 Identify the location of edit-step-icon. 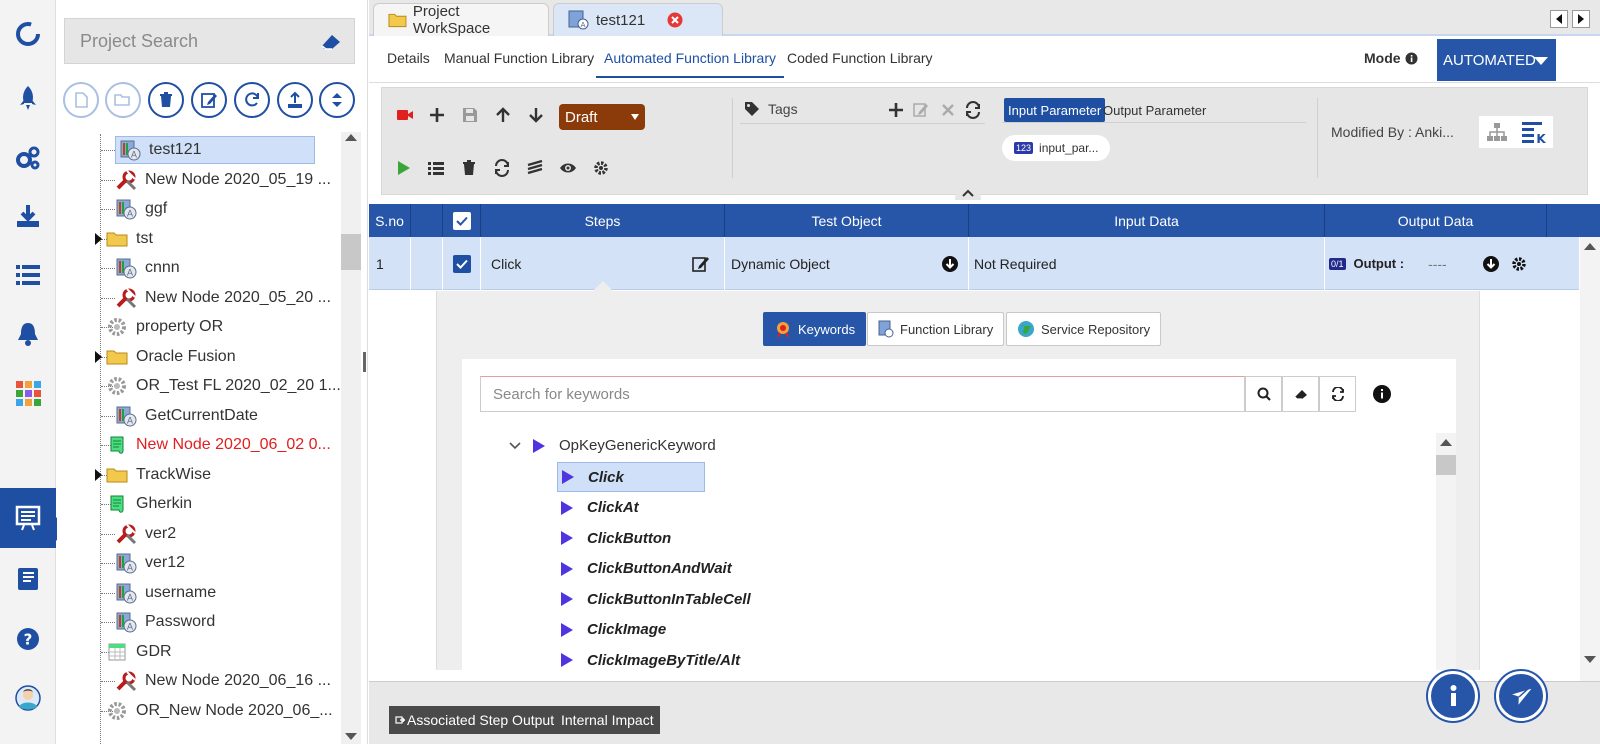
(701, 263).